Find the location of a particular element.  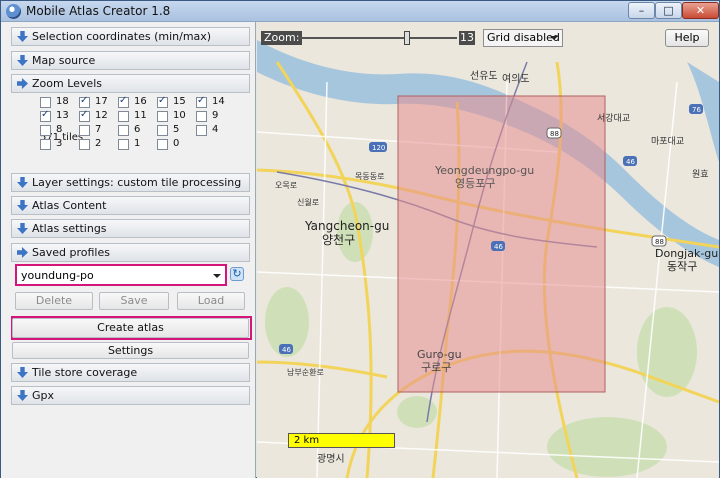

zoom-level-17-checkbox: 17 is located at coordinates (100, 102).